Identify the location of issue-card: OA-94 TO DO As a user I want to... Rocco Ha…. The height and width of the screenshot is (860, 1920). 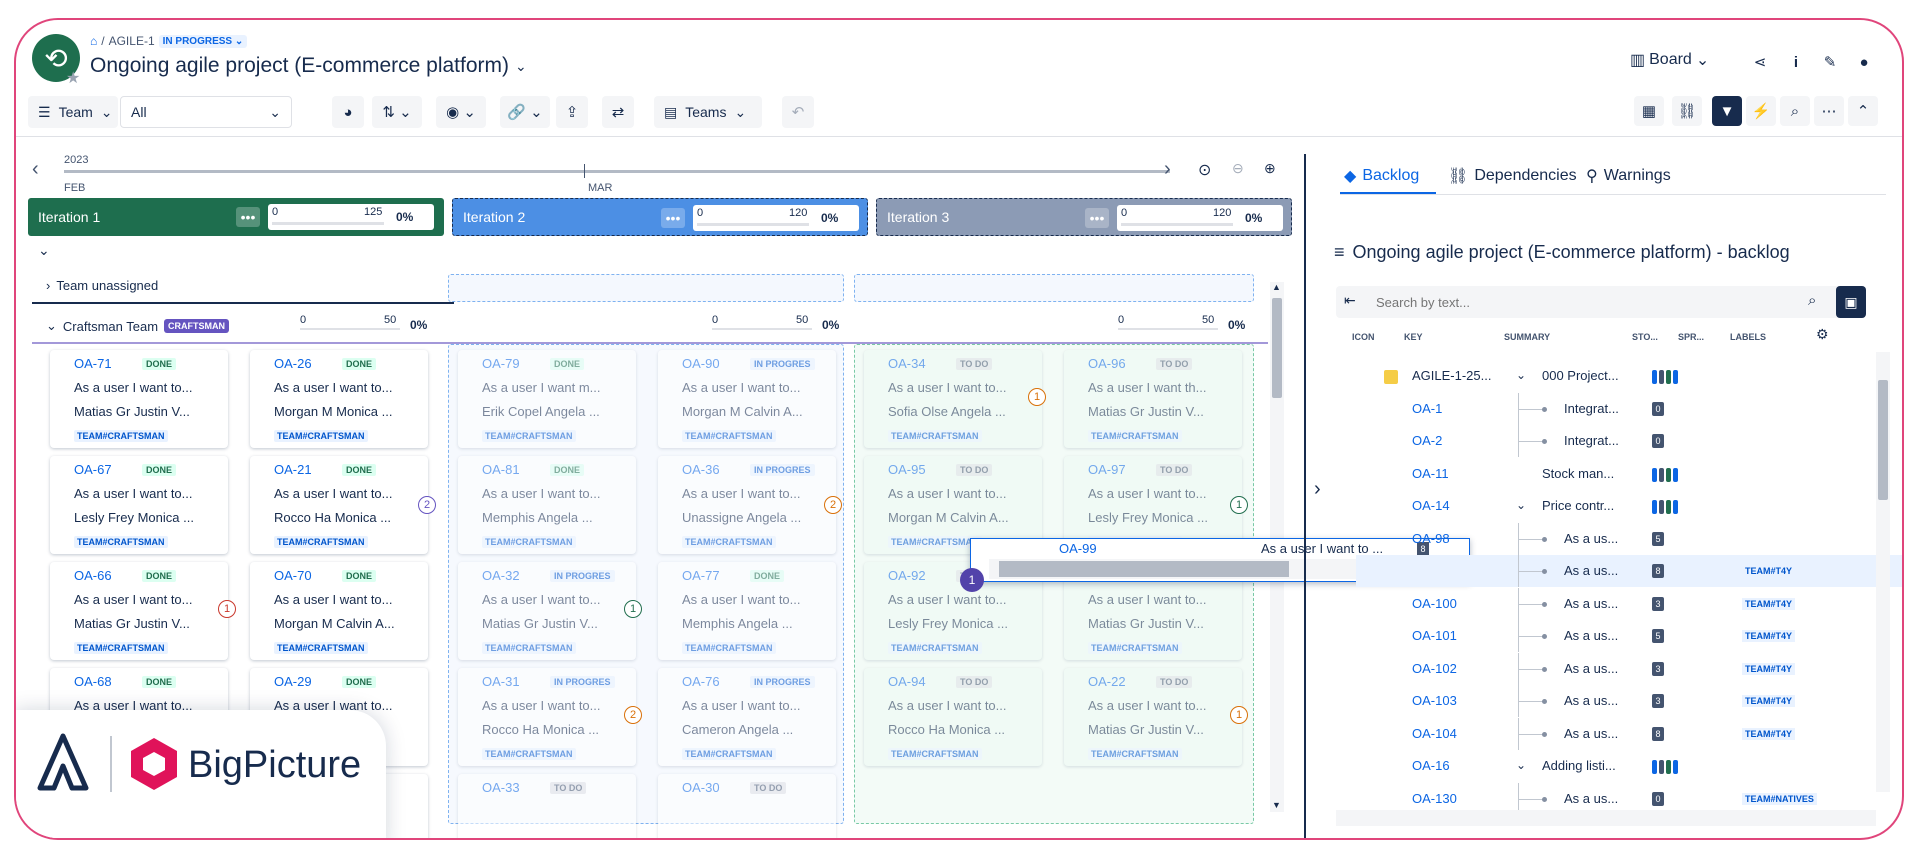
(953, 717).